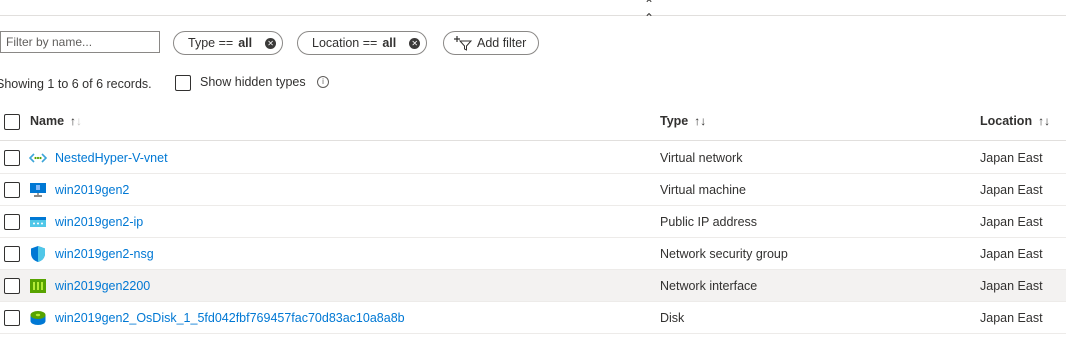 The image size is (1066, 362). Describe the element at coordinates (389, 43) in the screenshot. I see `location-filter-value: all` at that location.